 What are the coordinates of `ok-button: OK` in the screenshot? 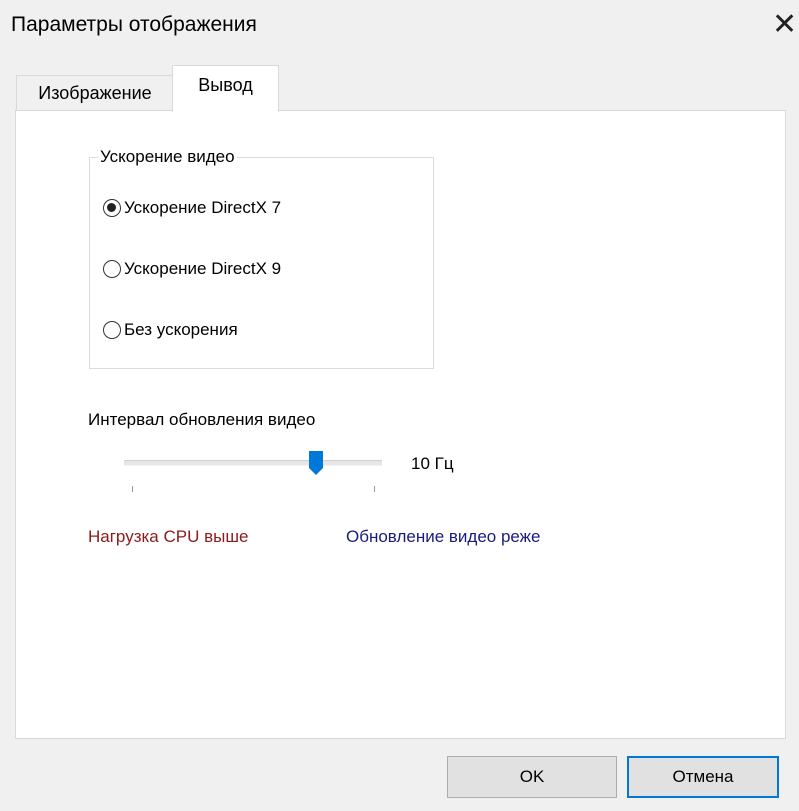 It's located at (532, 777).